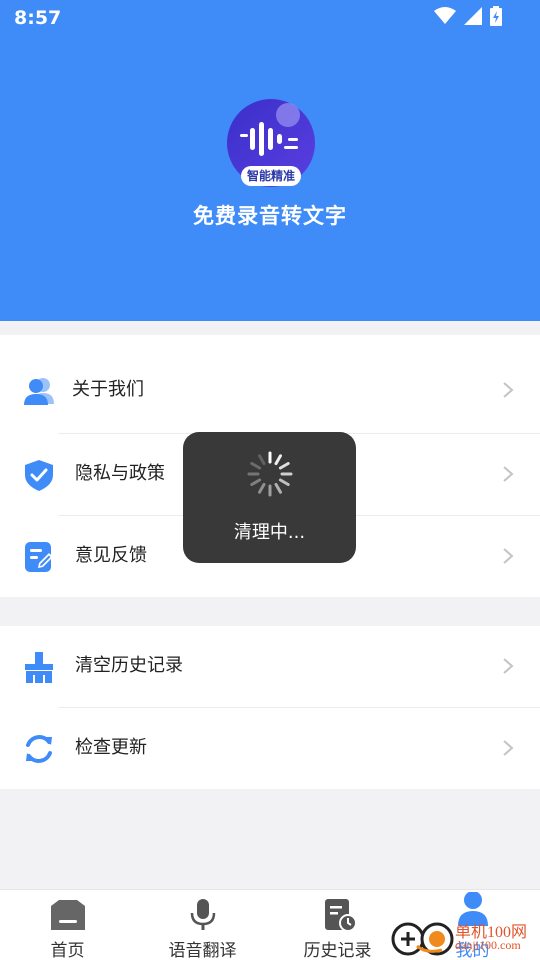  I want to click on menu-item-label: 检查更新, so click(111, 747).